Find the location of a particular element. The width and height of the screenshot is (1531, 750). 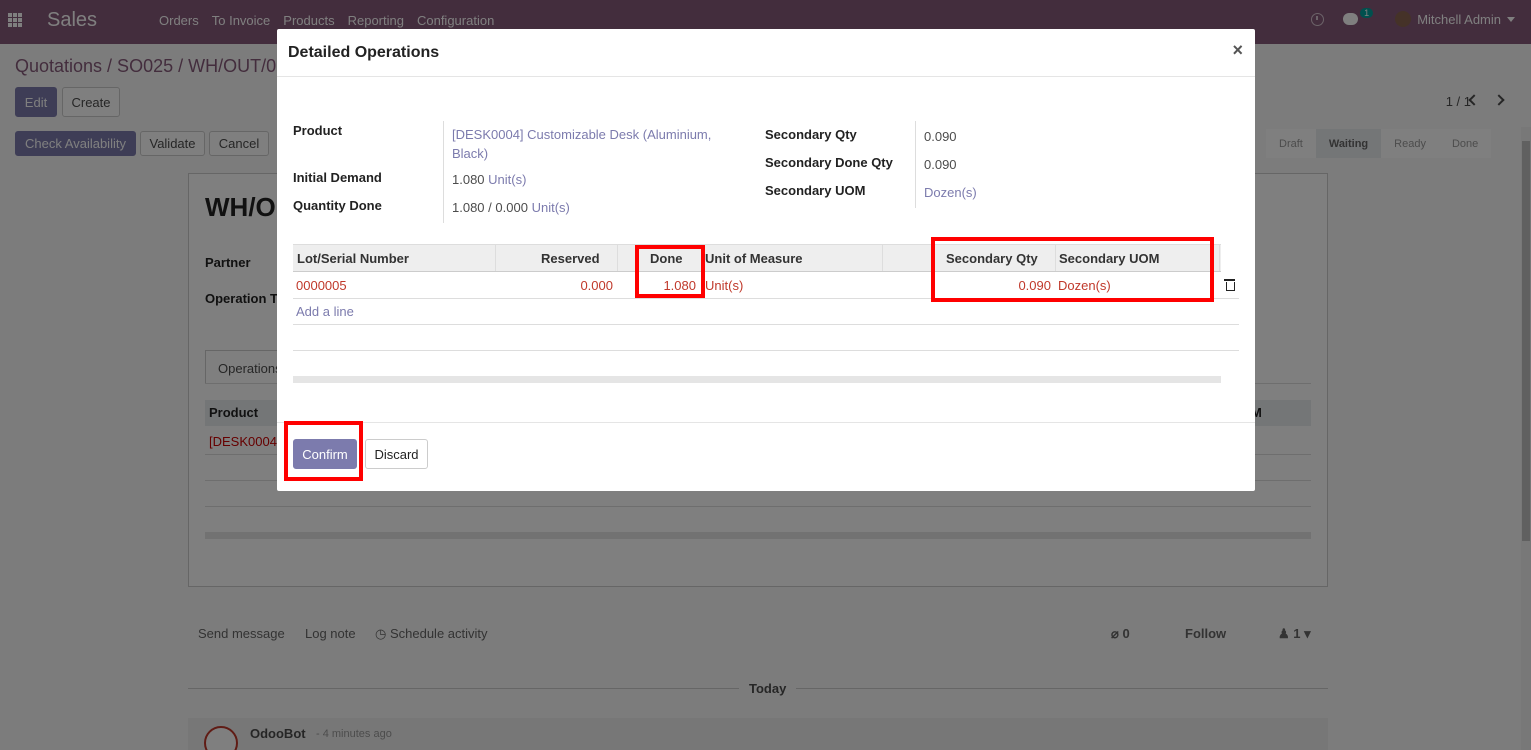

row-reserved: 0.000 is located at coordinates (596, 285).